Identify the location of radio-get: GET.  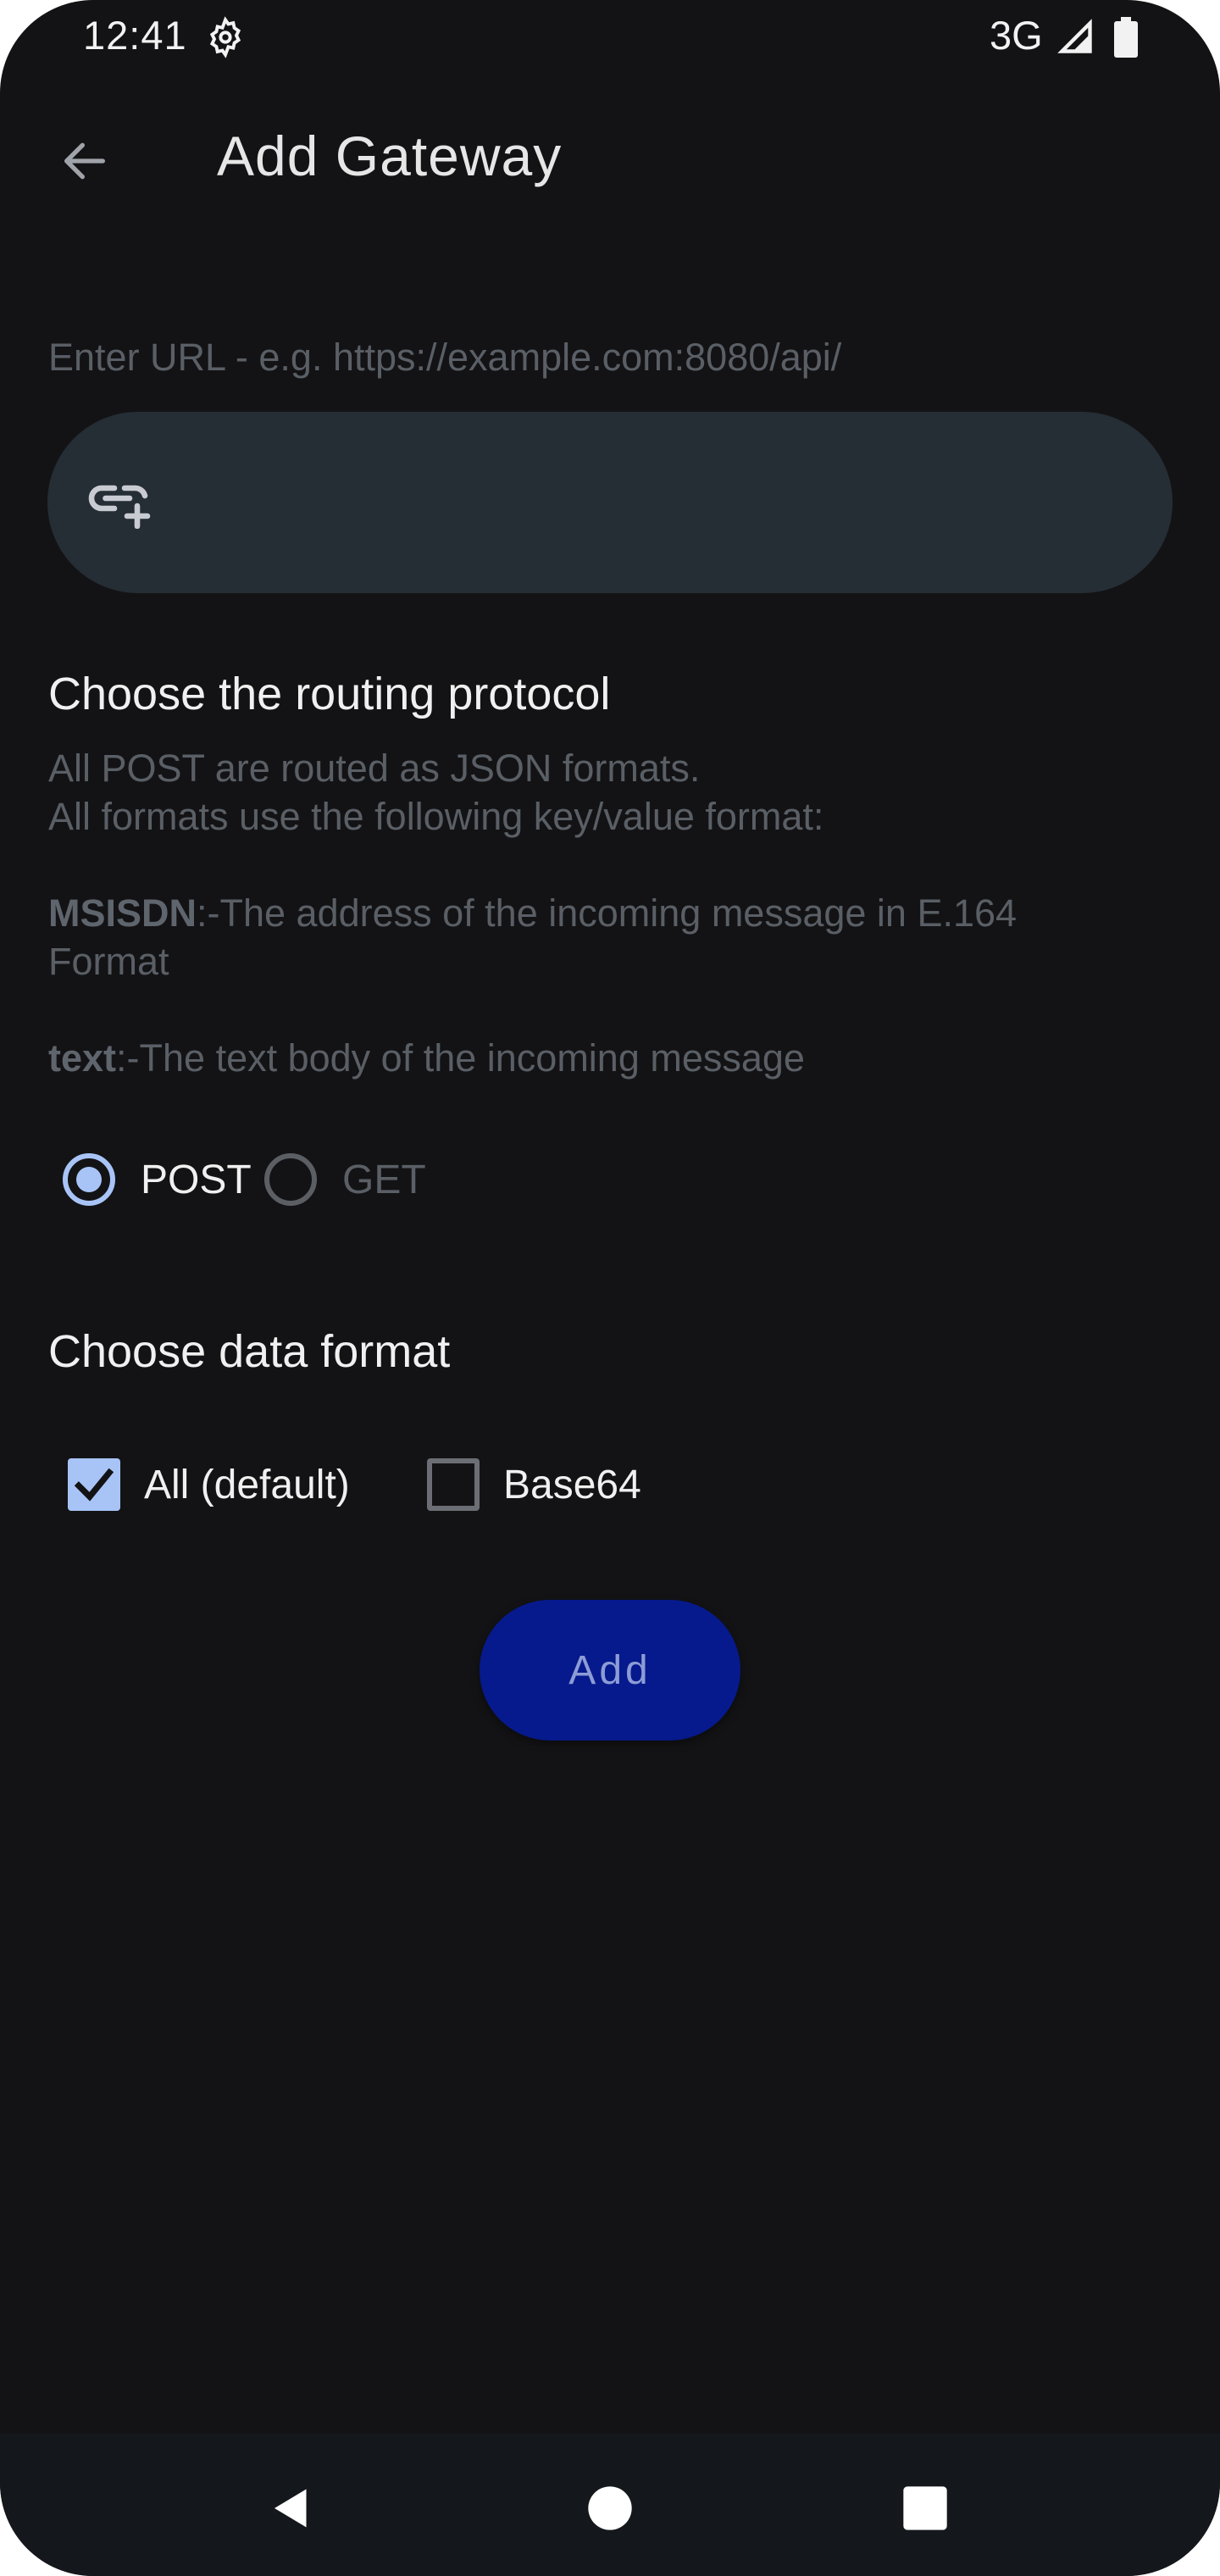
(345, 1179).